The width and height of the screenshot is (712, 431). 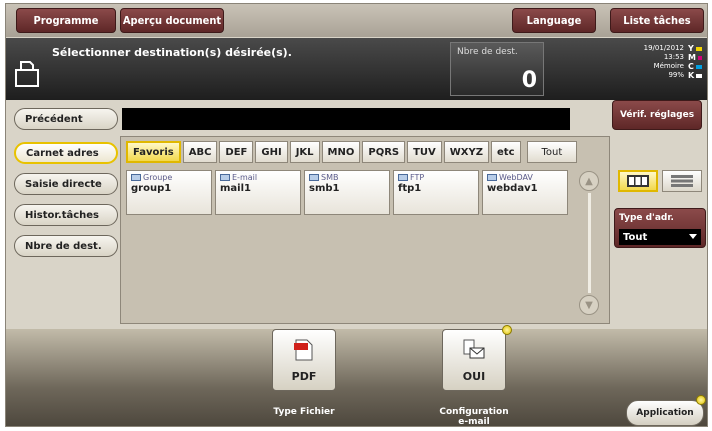 What do you see at coordinates (66, 119) in the screenshot?
I see `precedent-button: Précédent` at bounding box center [66, 119].